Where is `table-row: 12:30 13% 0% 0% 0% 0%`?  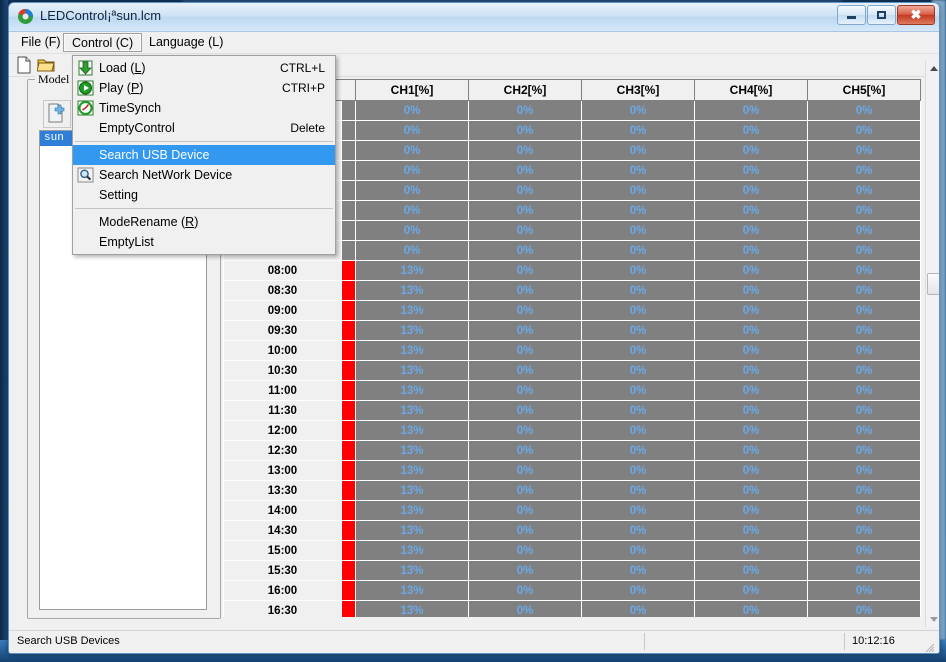 table-row: 12:30 13% 0% 0% 0% 0% is located at coordinates (572, 450).